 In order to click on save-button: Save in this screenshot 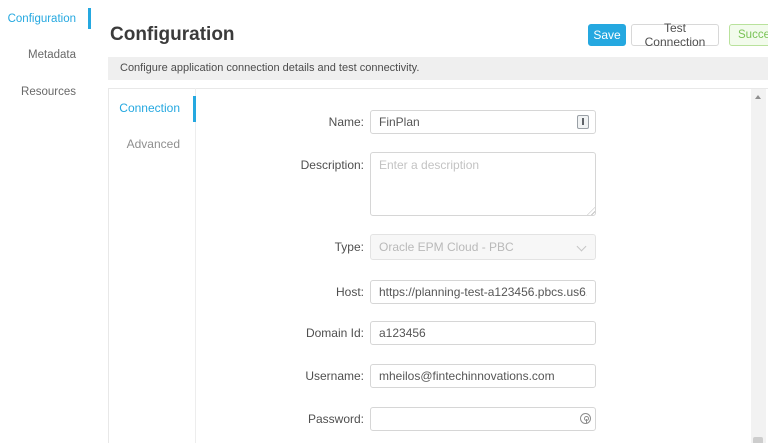, I will do `click(607, 35)`.